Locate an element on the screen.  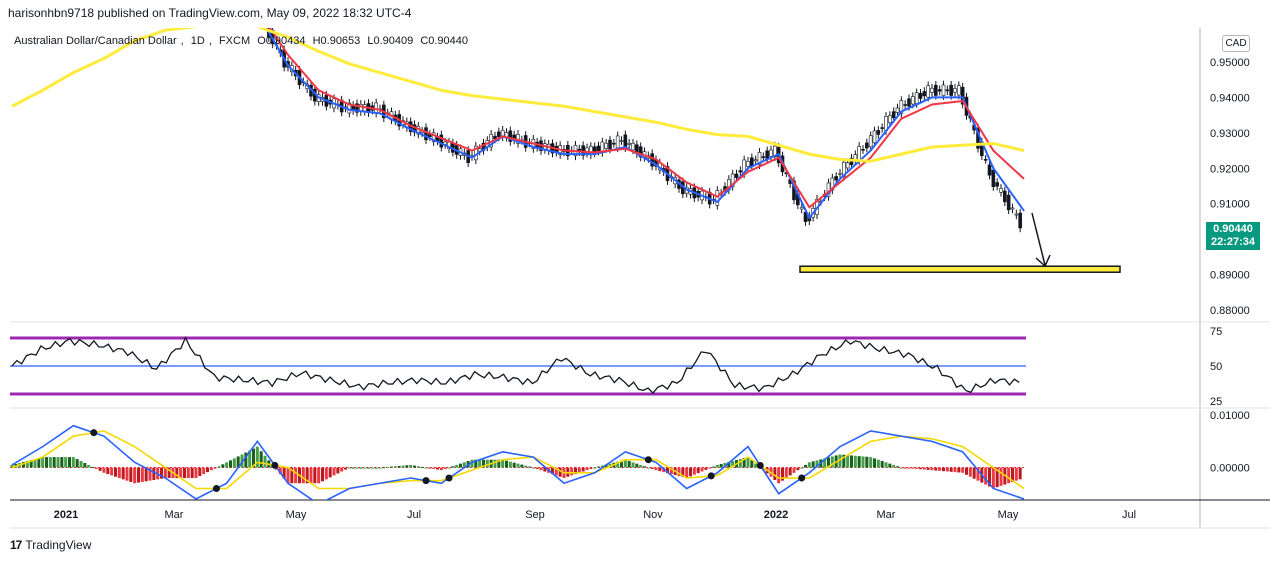
time-tick-label: Jul is located at coordinates (1129, 515).